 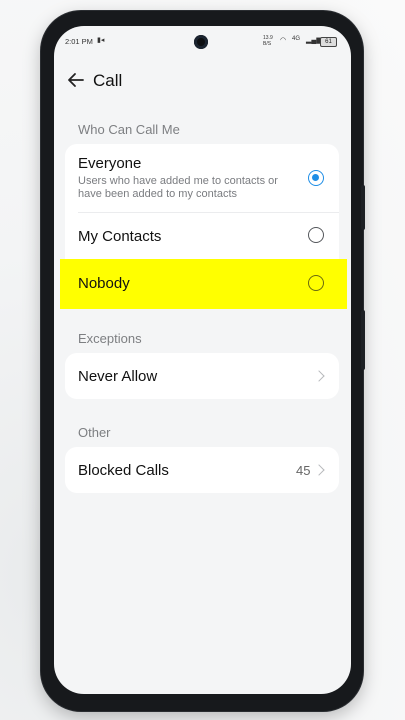 I want to click on net-speed: 13.9 B/S, so click(x=268, y=41).